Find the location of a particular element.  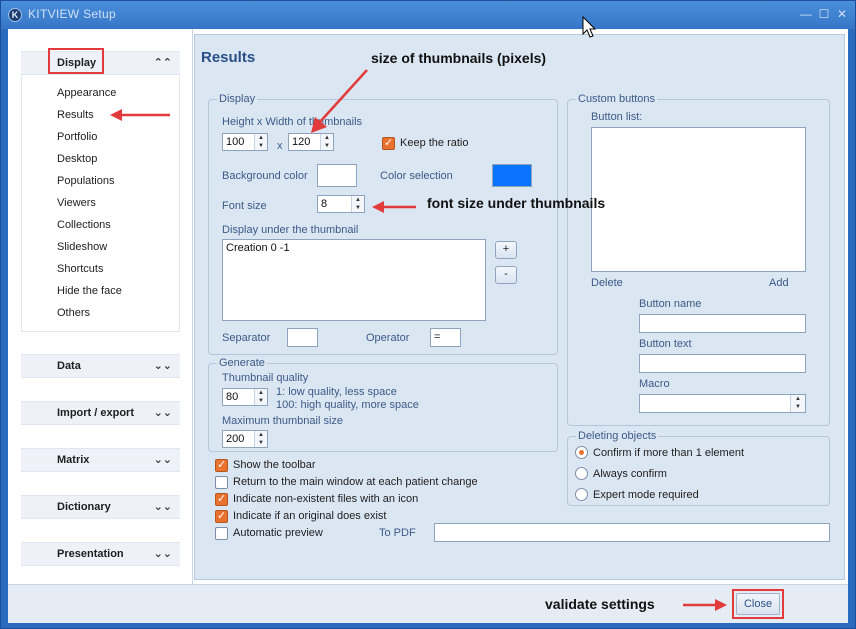

size-separator-x: x is located at coordinates (280, 146).